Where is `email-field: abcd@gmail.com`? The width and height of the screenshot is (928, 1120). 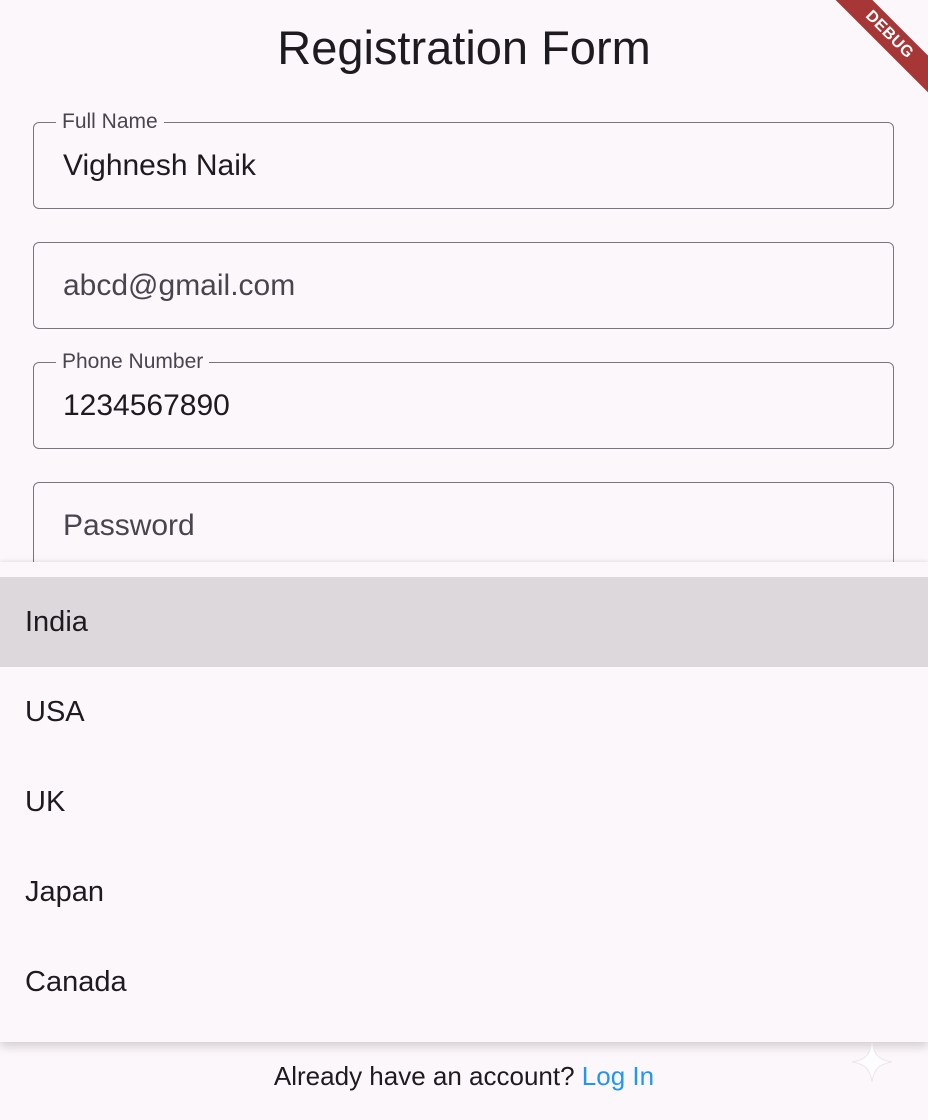 email-field: abcd@gmail.com is located at coordinates (463, 285).